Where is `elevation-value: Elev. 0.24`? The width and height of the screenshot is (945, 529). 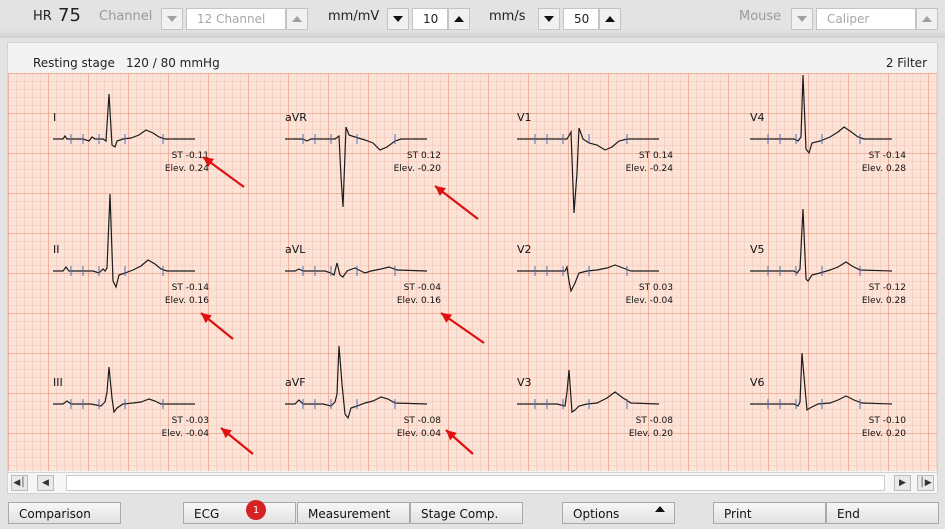
elevation-value: Elev. 0.24 is located at coordinates (187, 169).